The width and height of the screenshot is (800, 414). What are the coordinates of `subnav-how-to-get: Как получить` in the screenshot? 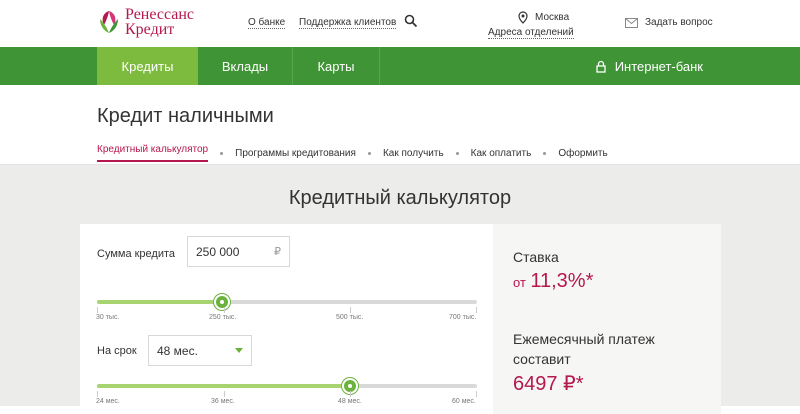 It's located at (405, 153).